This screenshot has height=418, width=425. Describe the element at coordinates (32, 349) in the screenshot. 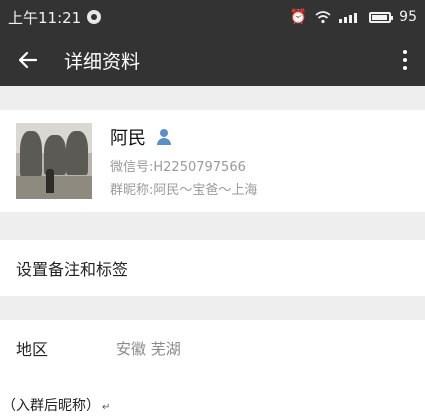

I see `region-label: 地区` at that location.